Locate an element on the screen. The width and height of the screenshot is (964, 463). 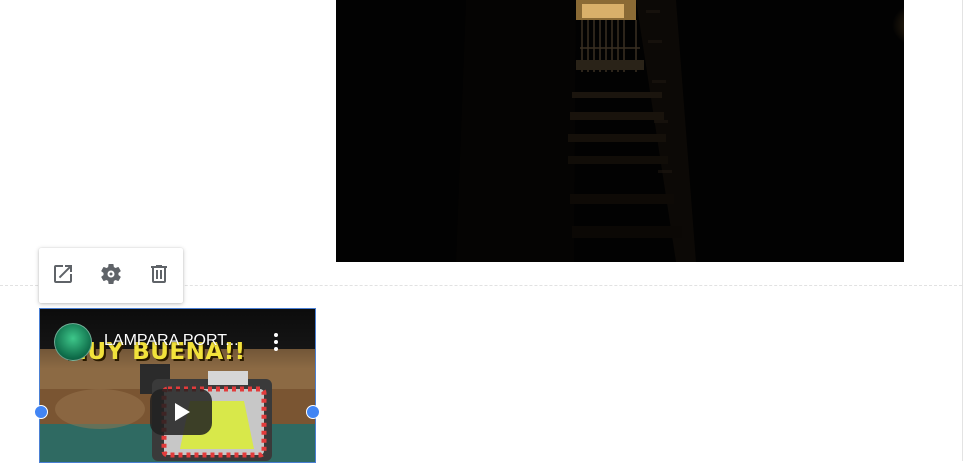
trash-icon is located at coordinates (159, 274).